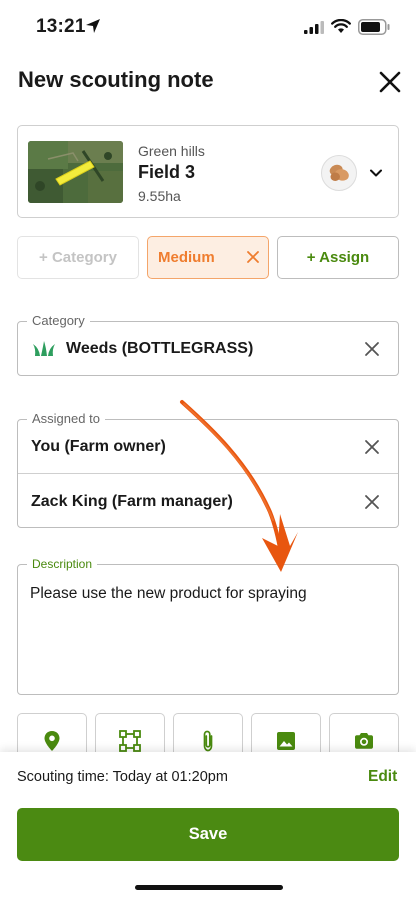 The height and width of the screenshot is (900, 416). Describe the element at coordinates (116, 79) in the screenshot. I see `page-title: New scouting note` at that location.